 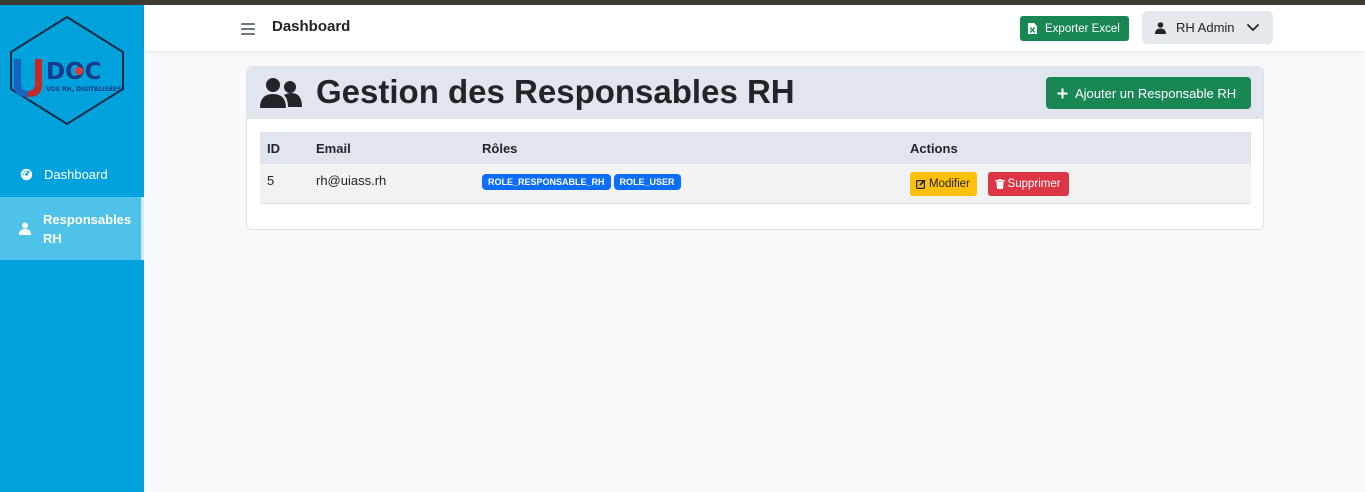 What do you see at coordinates (1077, 183) in the screenshot?
I see `cell-actions: Modifier Supprimer` at bounding box center [1077, 183].